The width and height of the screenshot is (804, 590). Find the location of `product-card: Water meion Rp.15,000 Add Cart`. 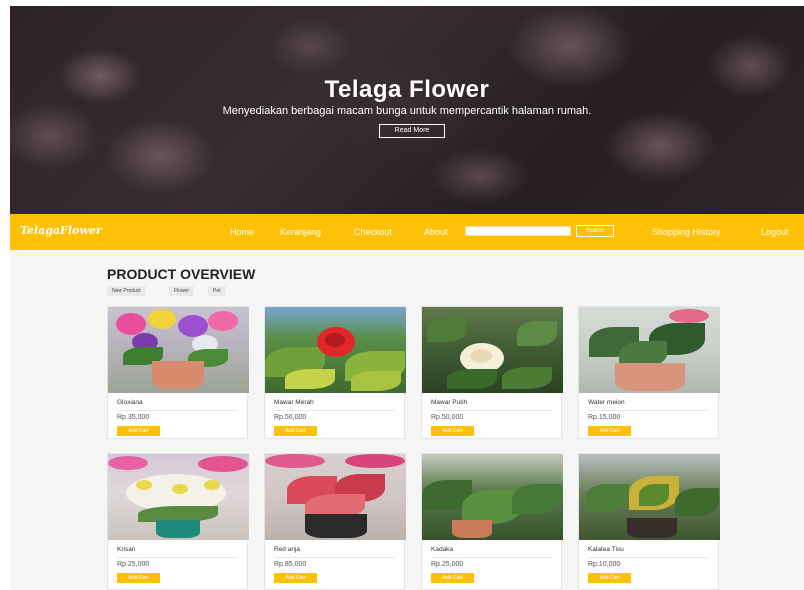

product-card: Water meion Rp.15,000 Add Cart is located at coordinates (649, 372).